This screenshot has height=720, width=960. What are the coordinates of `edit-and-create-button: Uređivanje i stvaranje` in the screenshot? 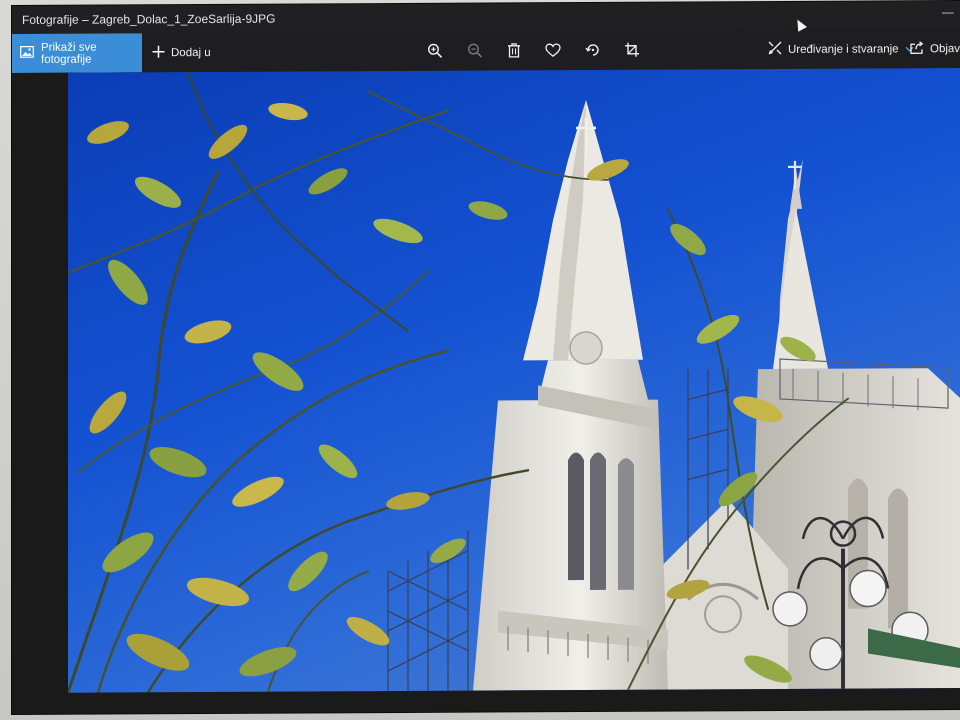 It's located at (841, 49).